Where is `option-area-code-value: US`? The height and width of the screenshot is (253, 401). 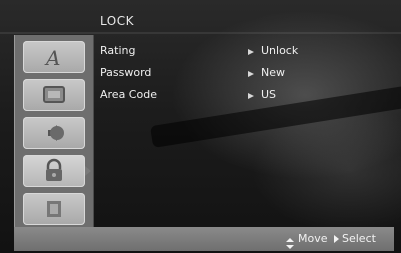 option-area-code-value: US is located at coordinates (268, 94).